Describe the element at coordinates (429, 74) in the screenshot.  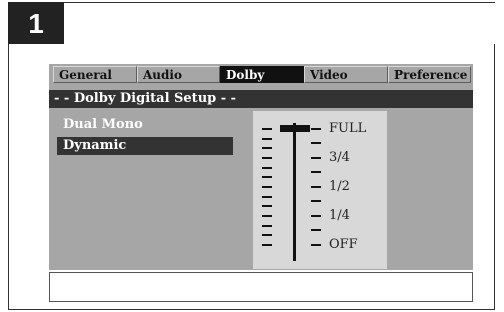
I see `tab-preference: Preference` at that location.